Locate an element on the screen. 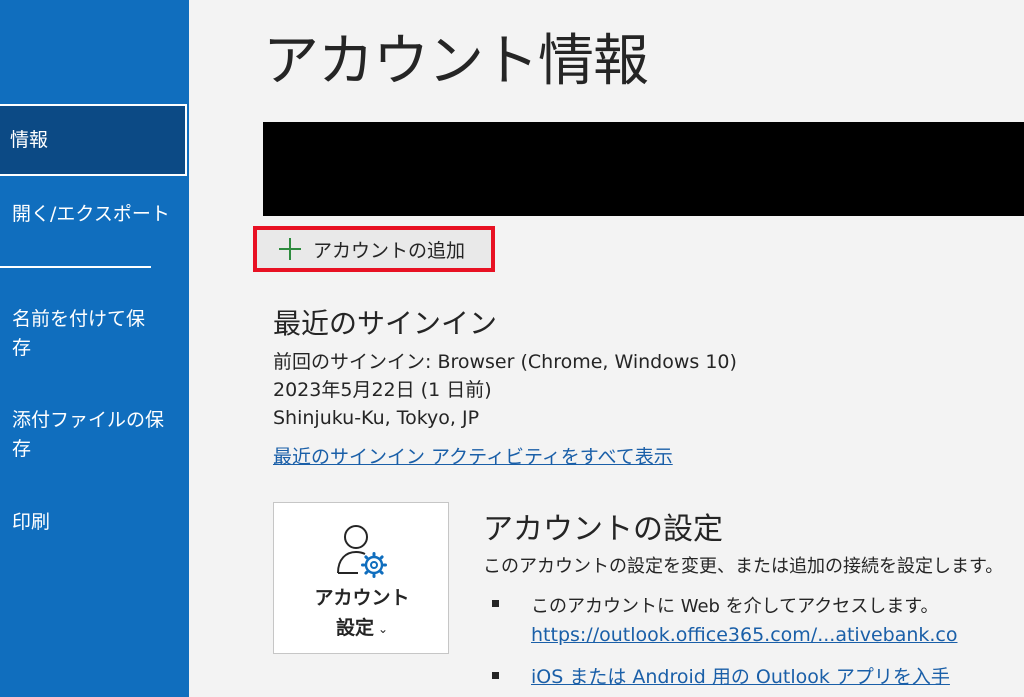  signin-date-text: 2023年5月22日 (1 日前) is located at coordinates (382, 390).